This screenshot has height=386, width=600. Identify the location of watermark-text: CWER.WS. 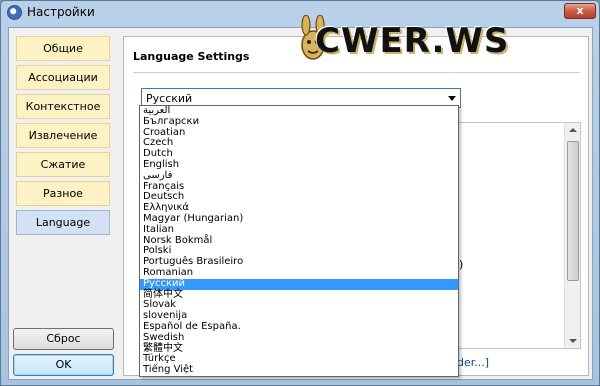
(412, 41).